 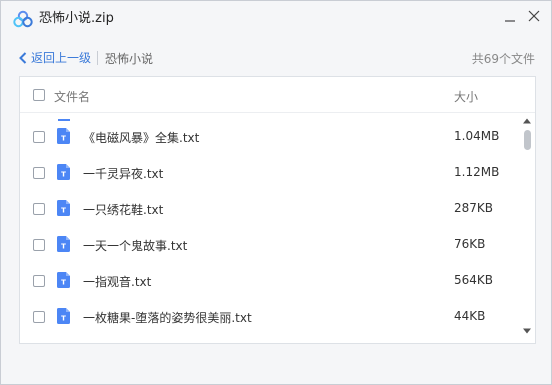 I want to click on back-button: 返回上一级, so click(x=55, y=57).